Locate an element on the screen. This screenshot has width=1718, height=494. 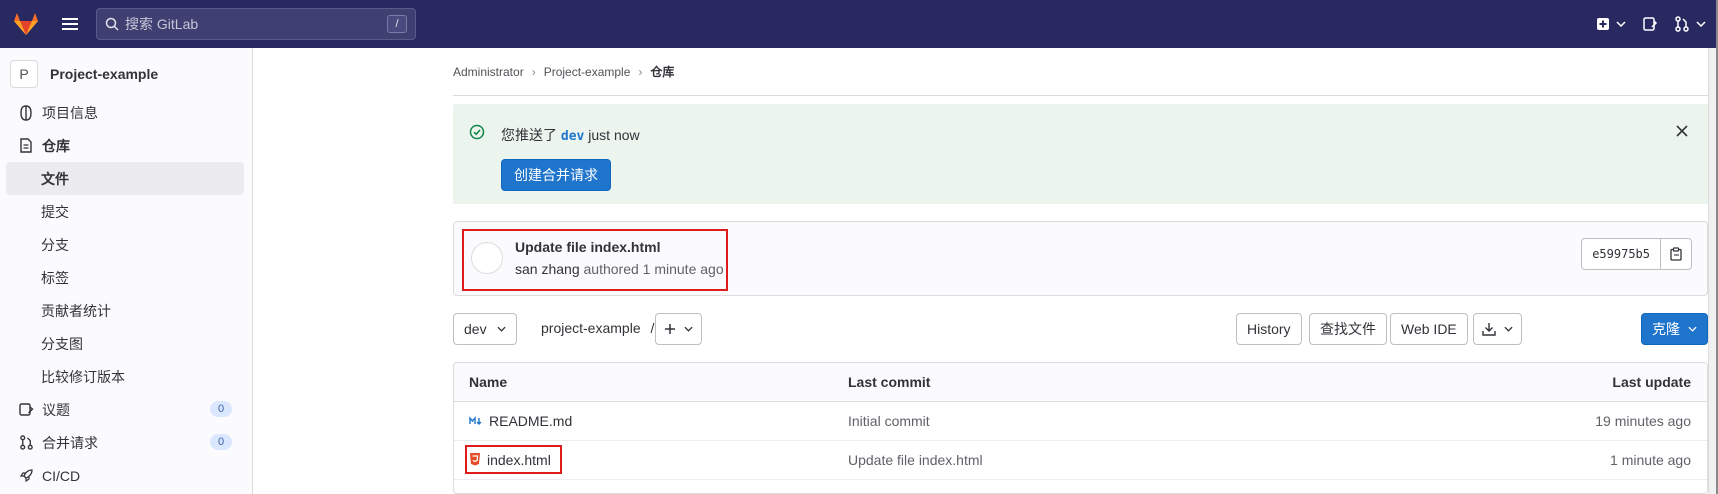
sidebar-item-label: 仓库 is located at coordinates (56, 145).